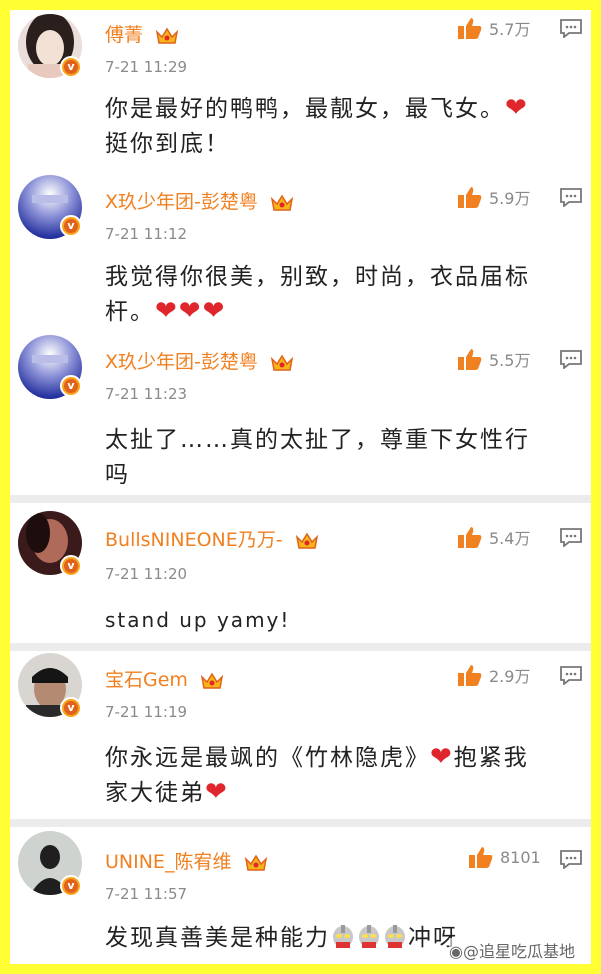  I want to click on username-text: 傅菁, so click(124, 35).